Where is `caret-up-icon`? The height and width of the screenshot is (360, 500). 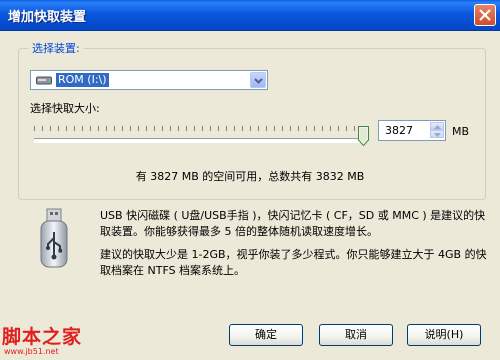 caret-up-icon is located at coordinates (437, 127).